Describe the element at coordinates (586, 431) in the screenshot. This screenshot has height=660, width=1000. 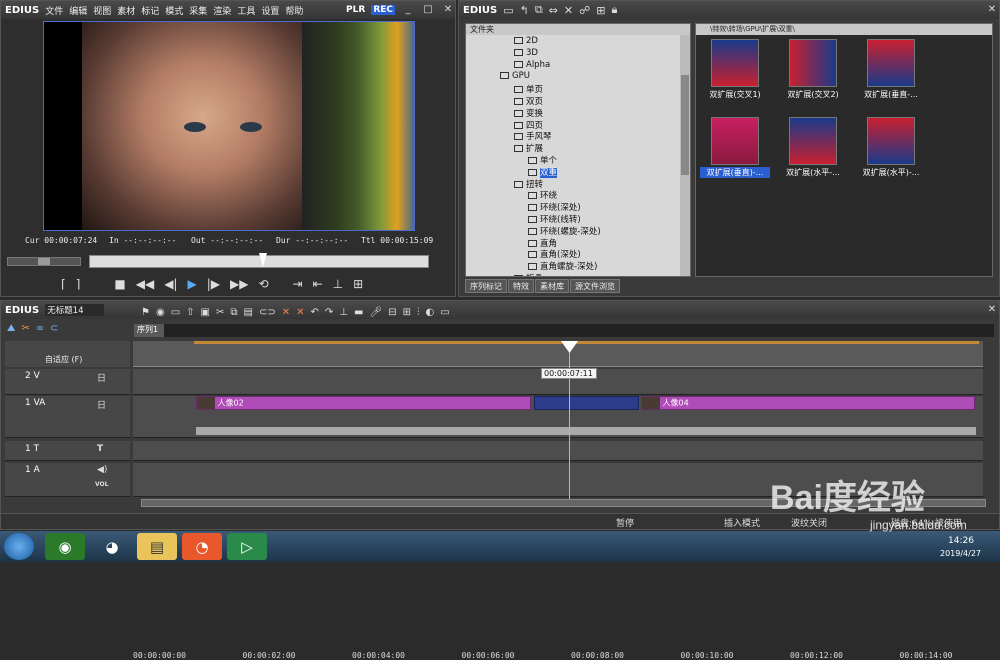
I see `audio-bar-1va` at that location.